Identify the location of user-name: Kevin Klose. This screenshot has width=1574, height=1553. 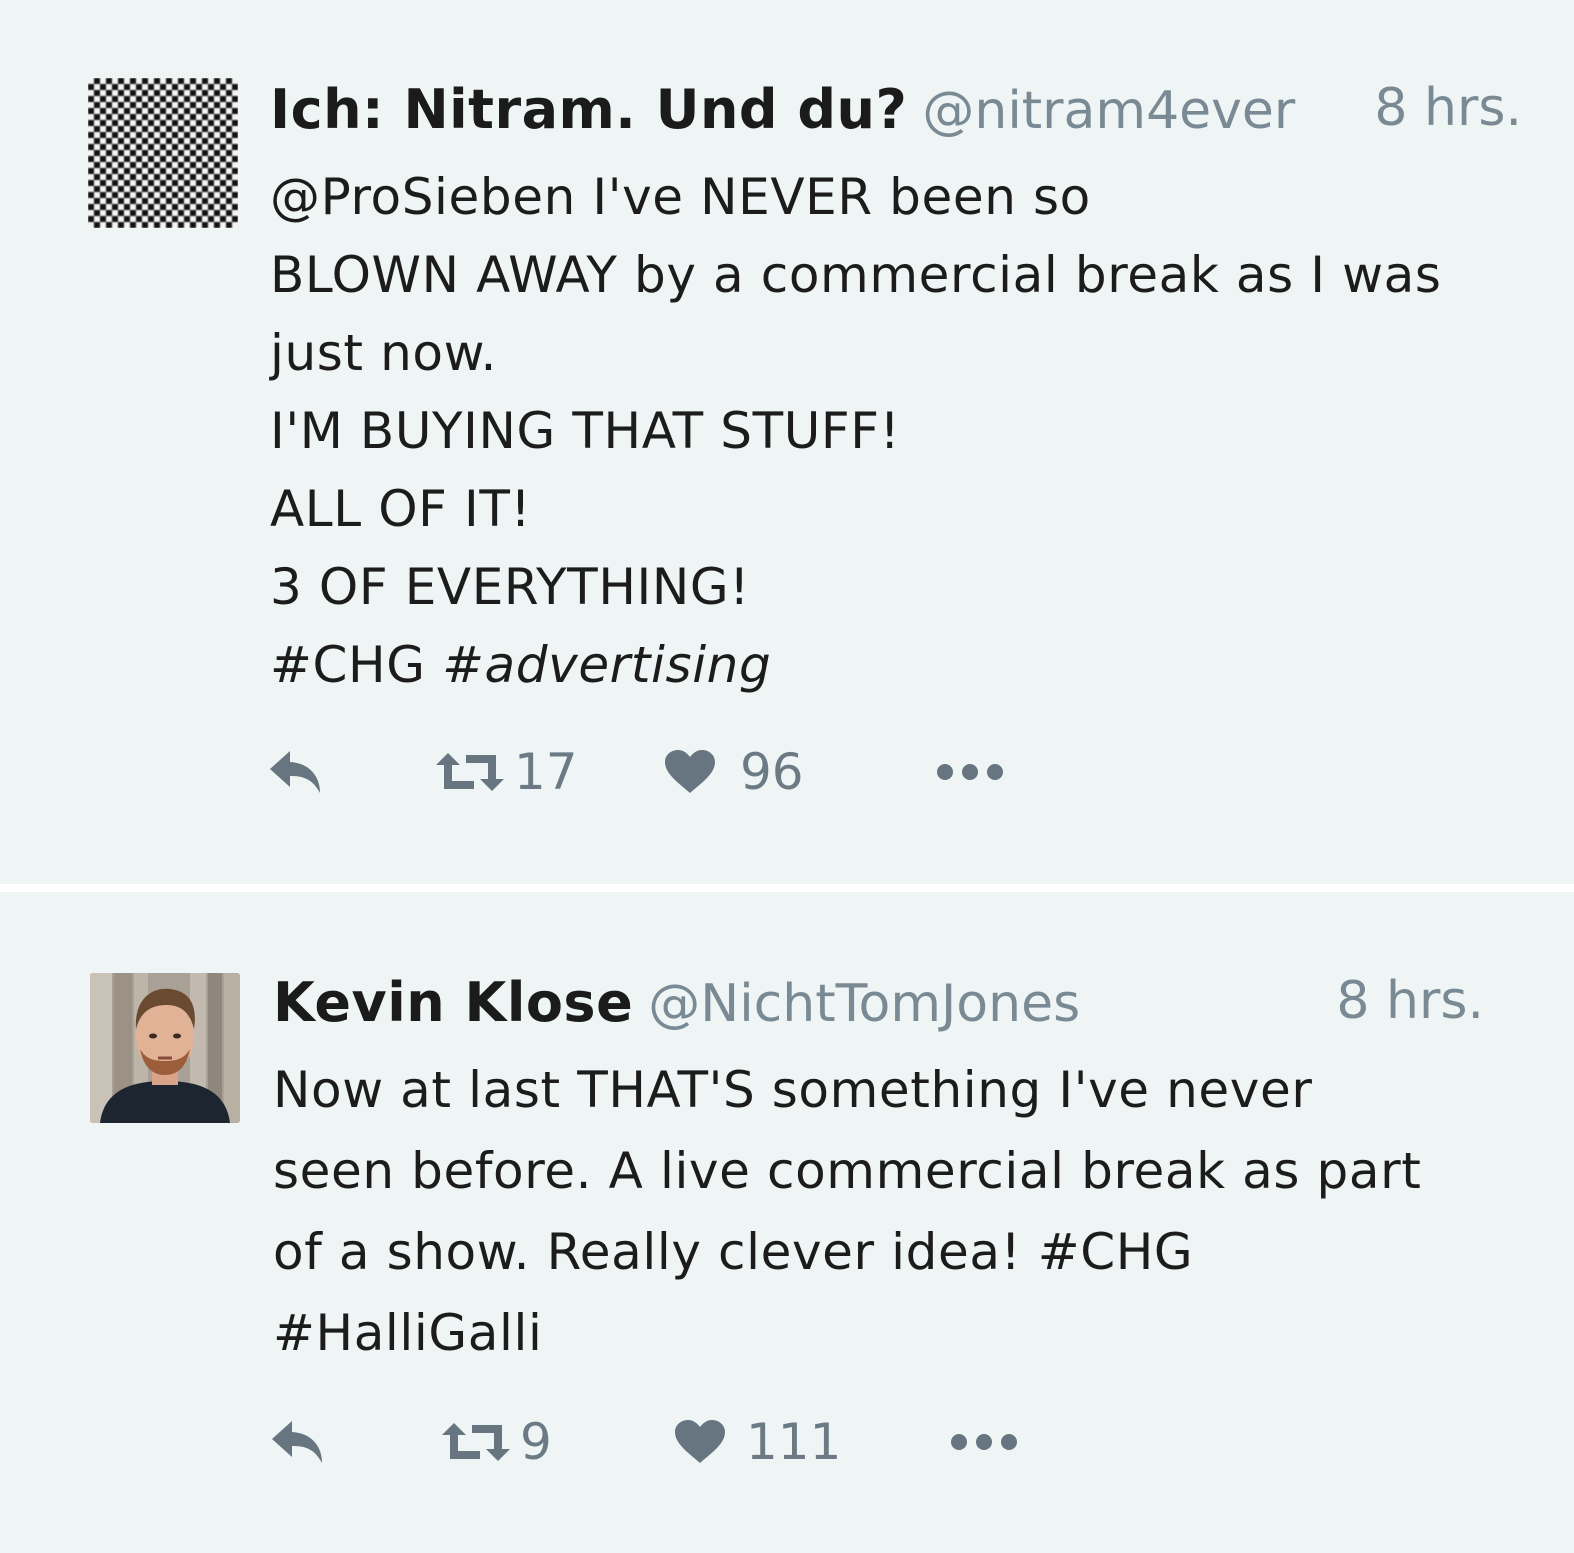
(453, 1002).